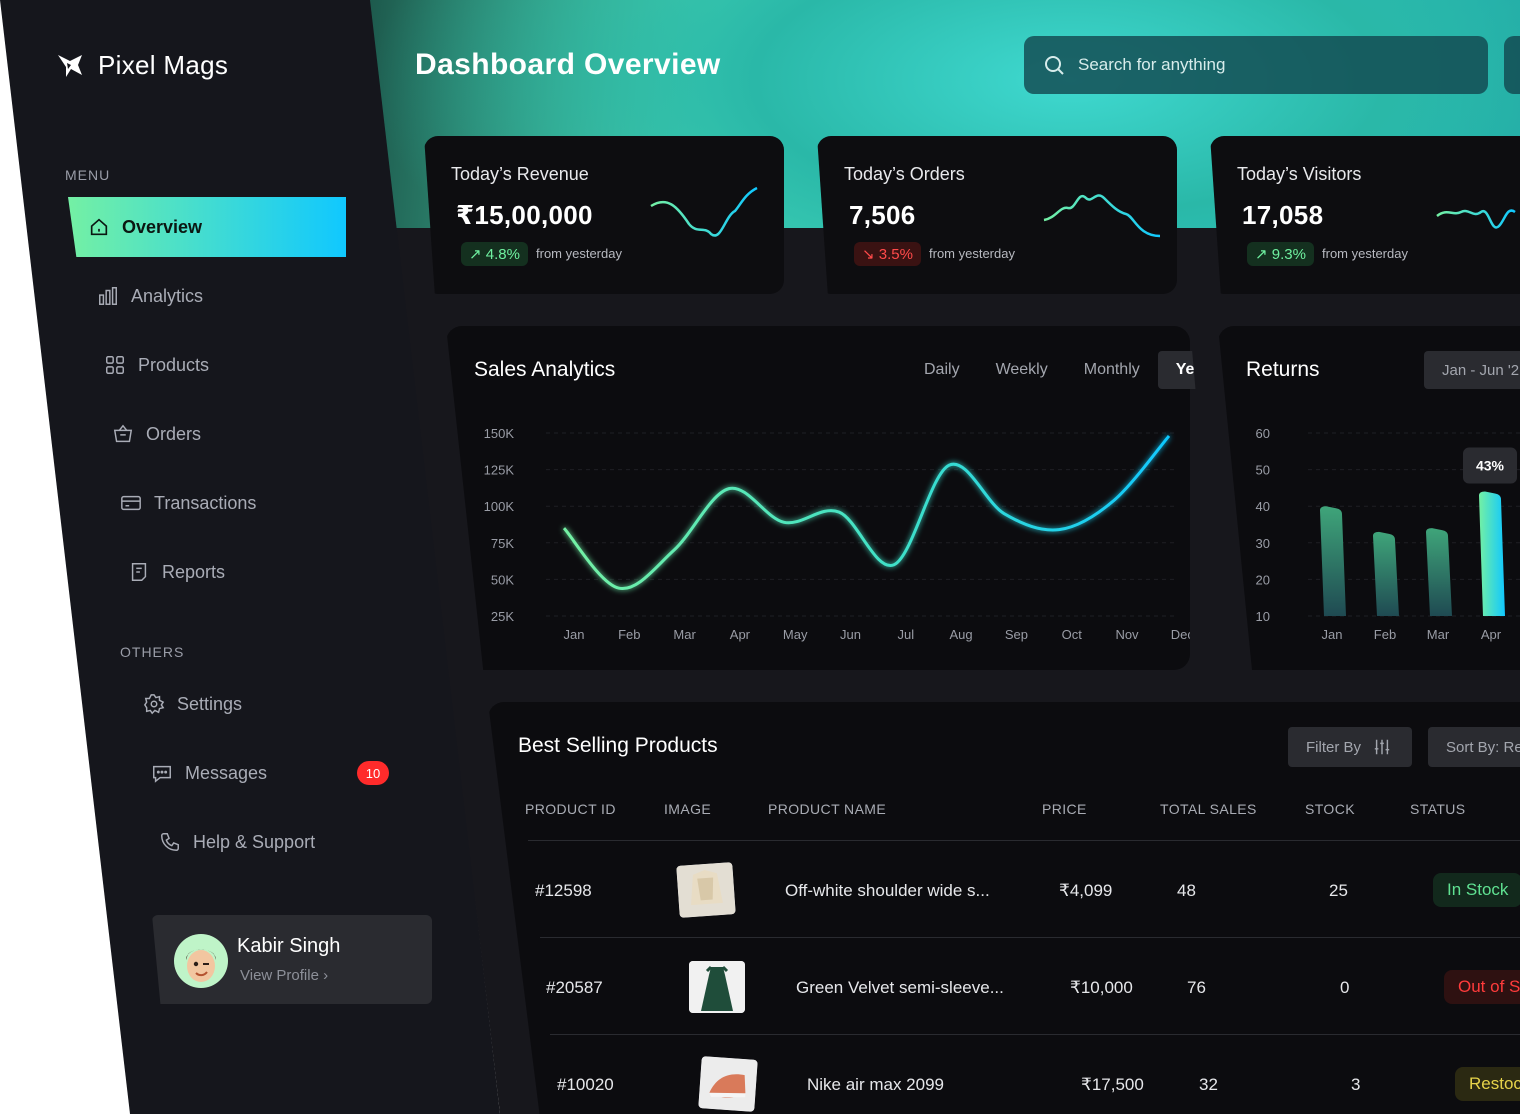 The width and height of the screenshot is (1520, 1114). I want to click on basket-icon, so click(123, 433).